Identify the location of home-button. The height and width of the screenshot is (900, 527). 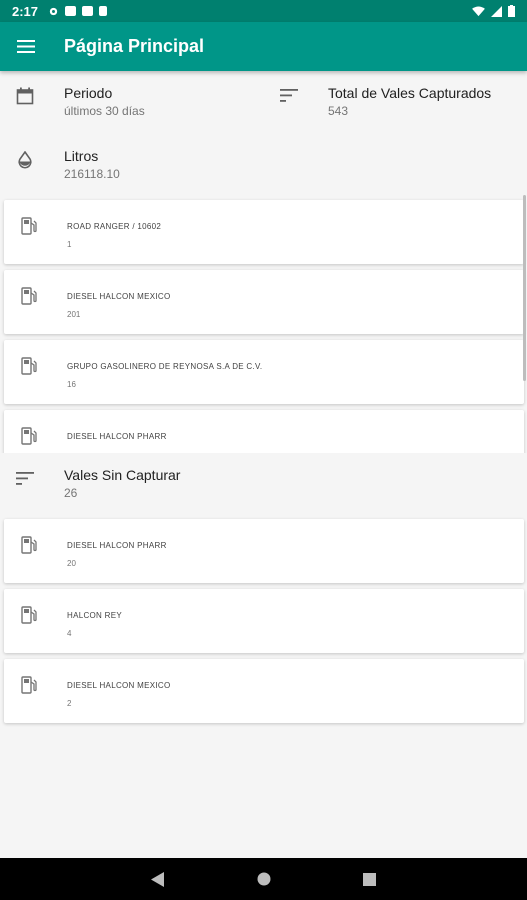
(264, 879).